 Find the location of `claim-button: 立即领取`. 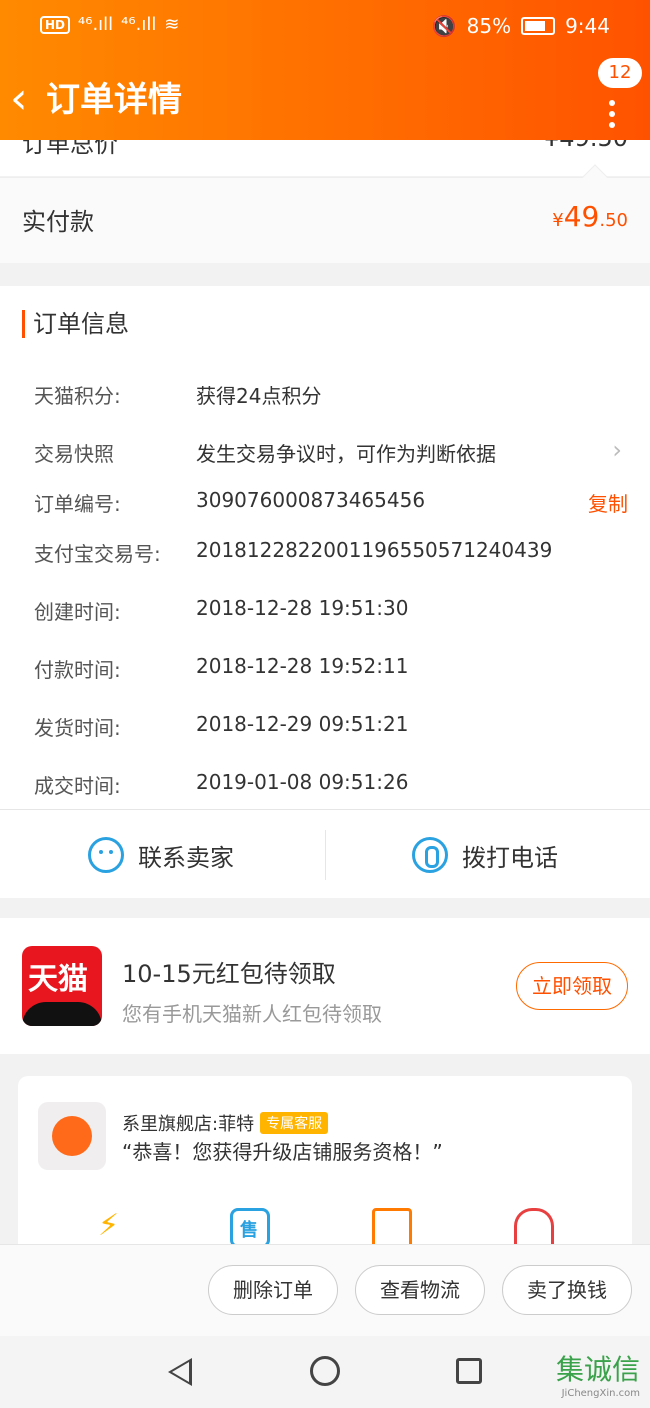

claim-button: 立即领取 is located at coordinates (572, 986).